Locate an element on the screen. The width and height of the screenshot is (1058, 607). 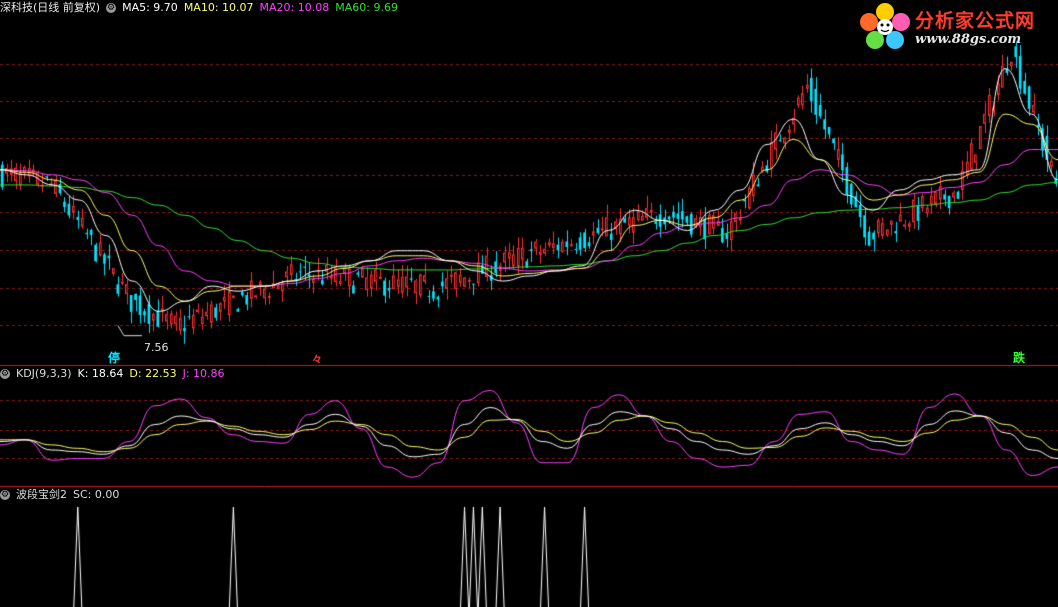
kdj-panel-header: ⚙ KDJ(9,3,3) K: 18.64 D: 22.53 J: 10.86 is located at coordinates (115, 374).